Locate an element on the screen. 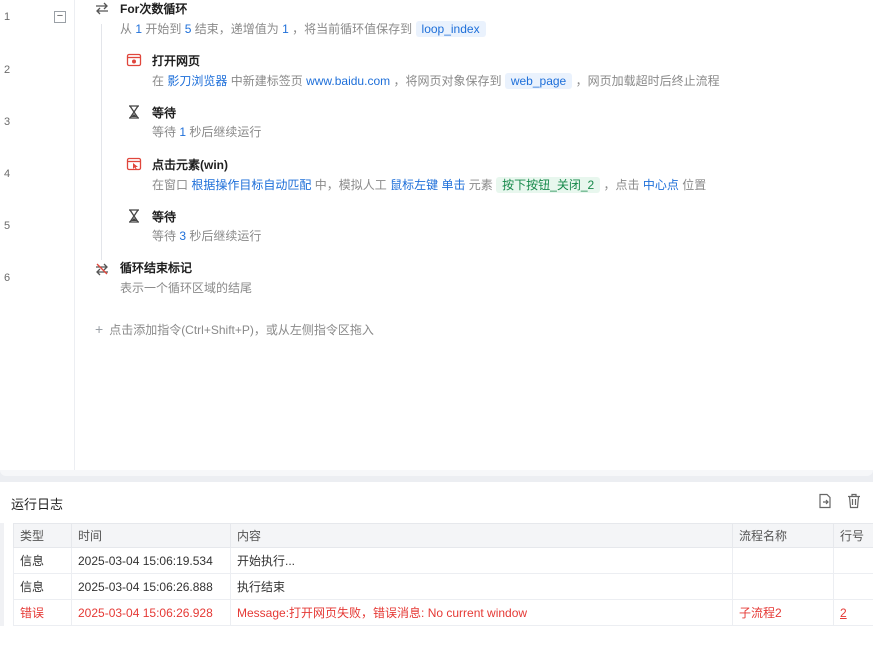 Image resolution: width=873 pixels, height=655 pixels. command-description: 表示一个循环区域的结尾 is located at coordinates (186, 288).